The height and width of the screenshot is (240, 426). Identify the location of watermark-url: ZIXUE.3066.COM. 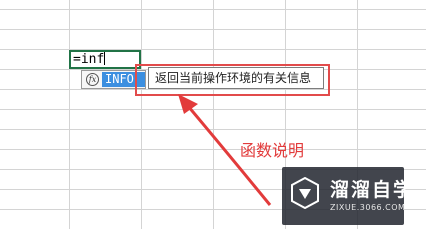
(368, 207).